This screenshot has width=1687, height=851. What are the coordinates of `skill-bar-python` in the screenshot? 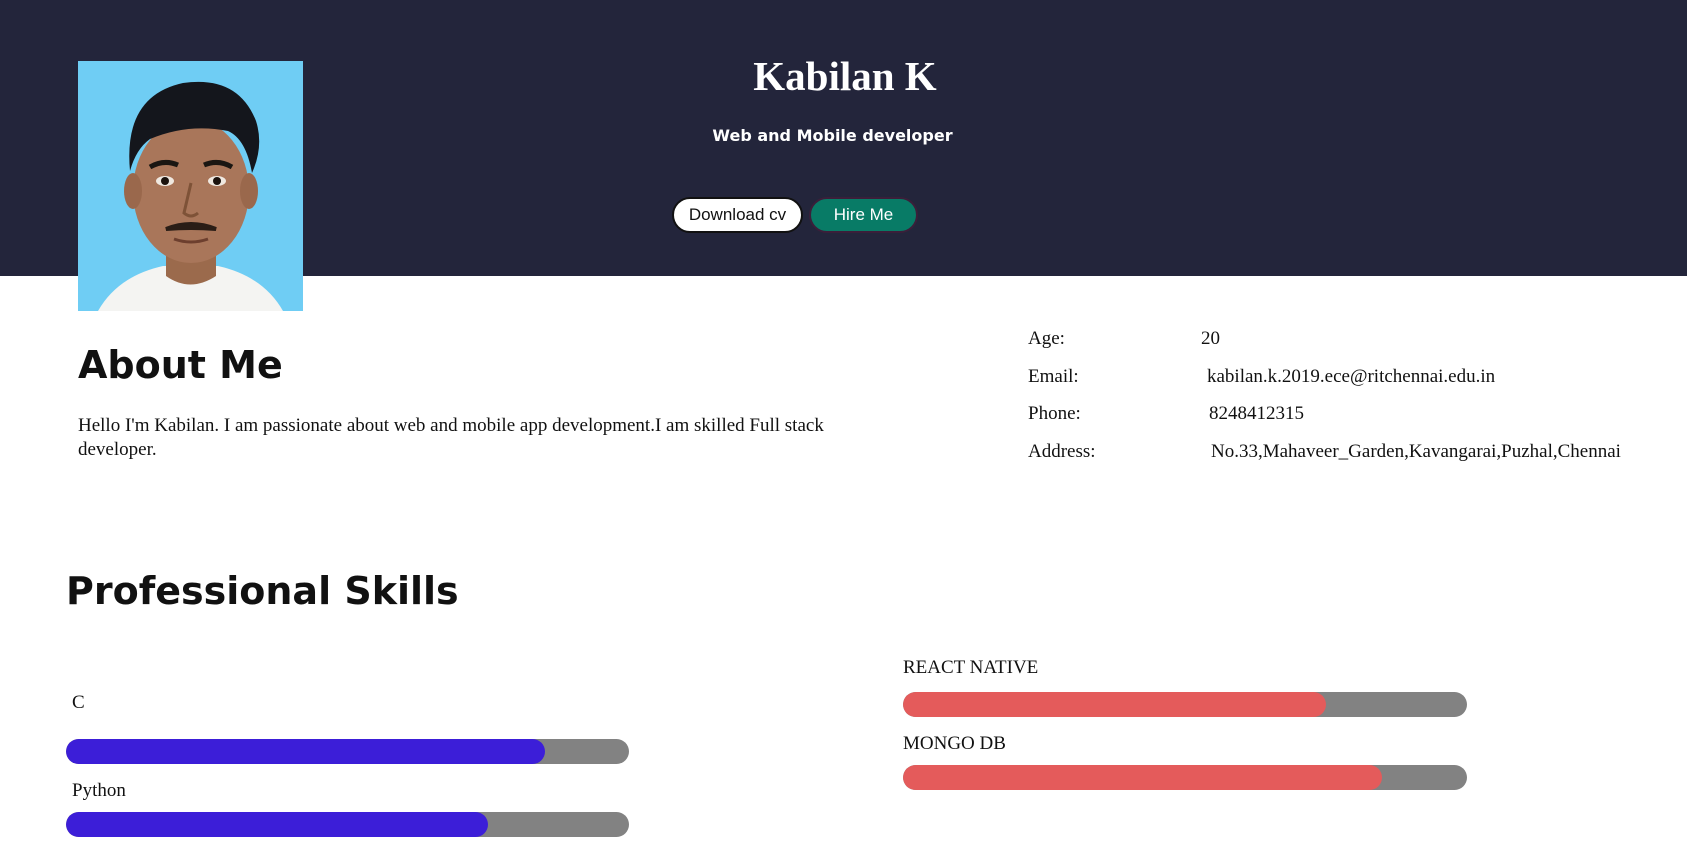 It's located at (347, 824).